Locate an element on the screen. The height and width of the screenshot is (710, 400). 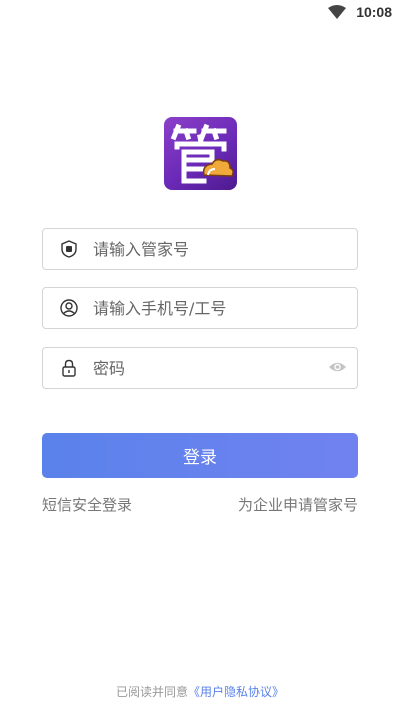
sms-login-link: 短信安全登录 is located at coordinates (87, 504).